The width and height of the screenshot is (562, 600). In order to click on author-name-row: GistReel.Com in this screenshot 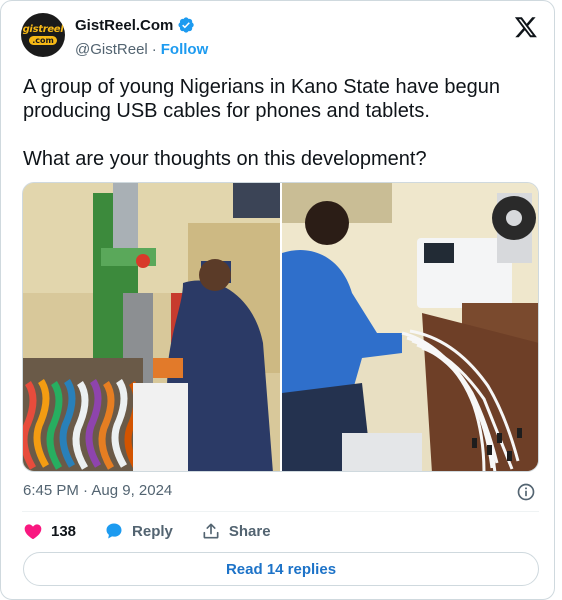, I will do `click(135, 25)`.